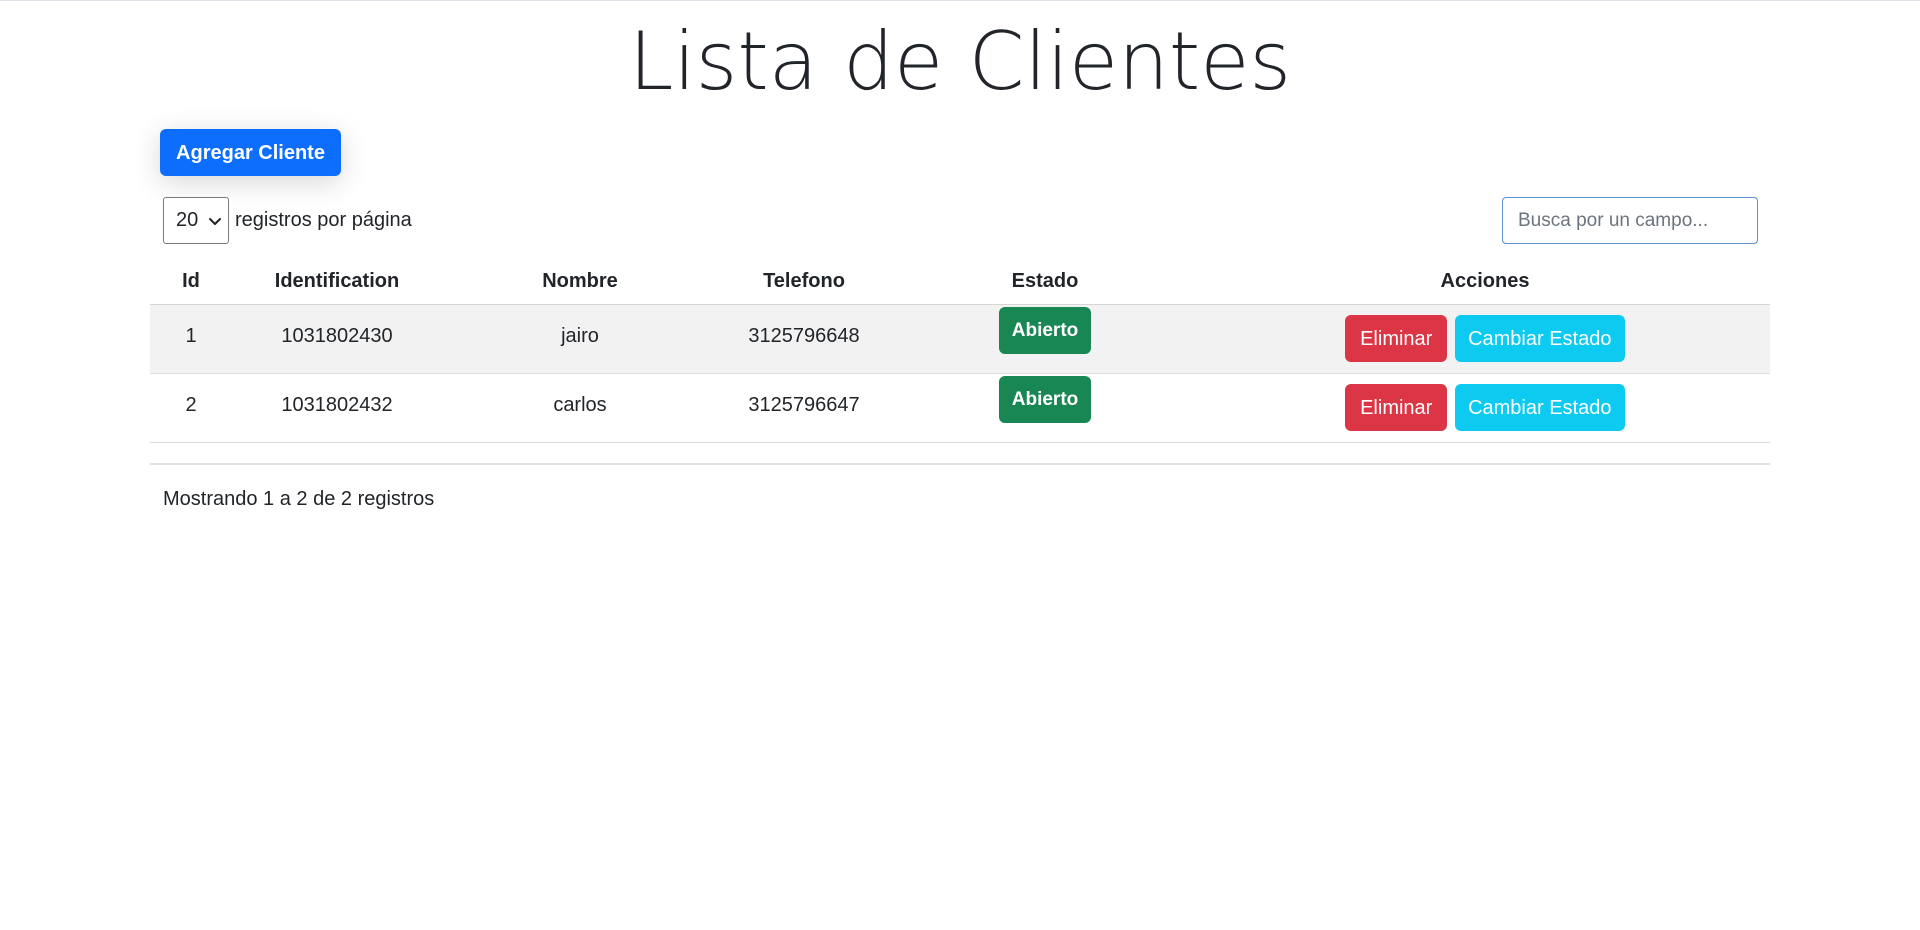 The width and height of the screenshot is (1920, 930). I want to click on cell-nombre: jairo, so click(580, 339).